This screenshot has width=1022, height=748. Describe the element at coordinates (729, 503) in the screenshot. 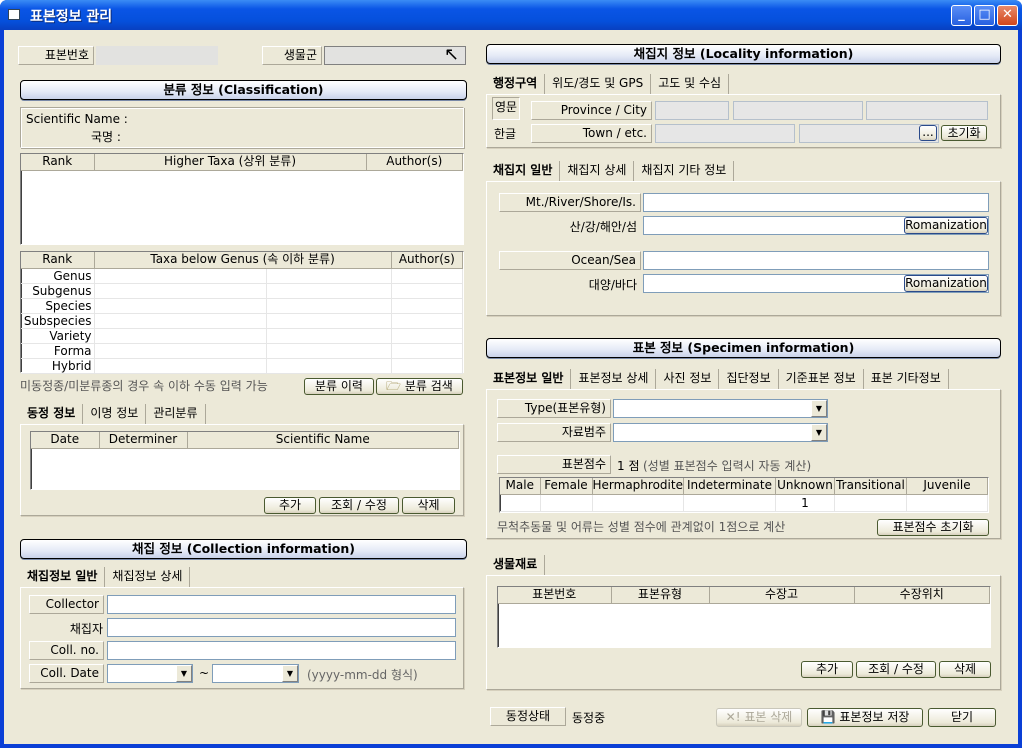

I see `indeterminate-count` at that location.